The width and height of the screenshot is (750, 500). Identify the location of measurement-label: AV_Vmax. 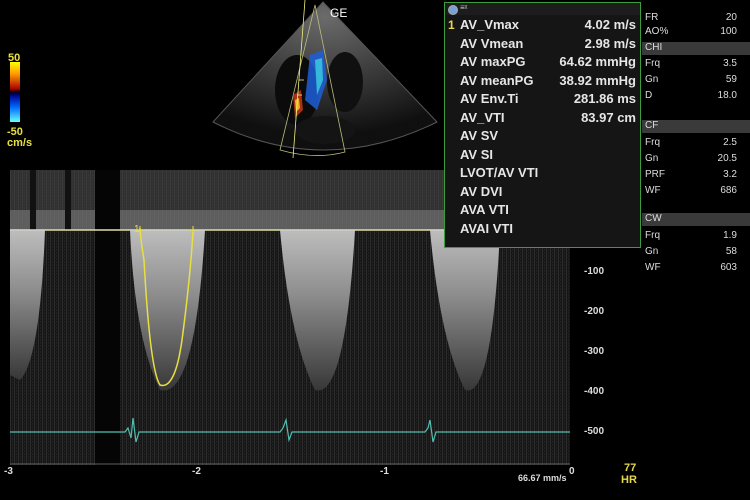
(490, 24).